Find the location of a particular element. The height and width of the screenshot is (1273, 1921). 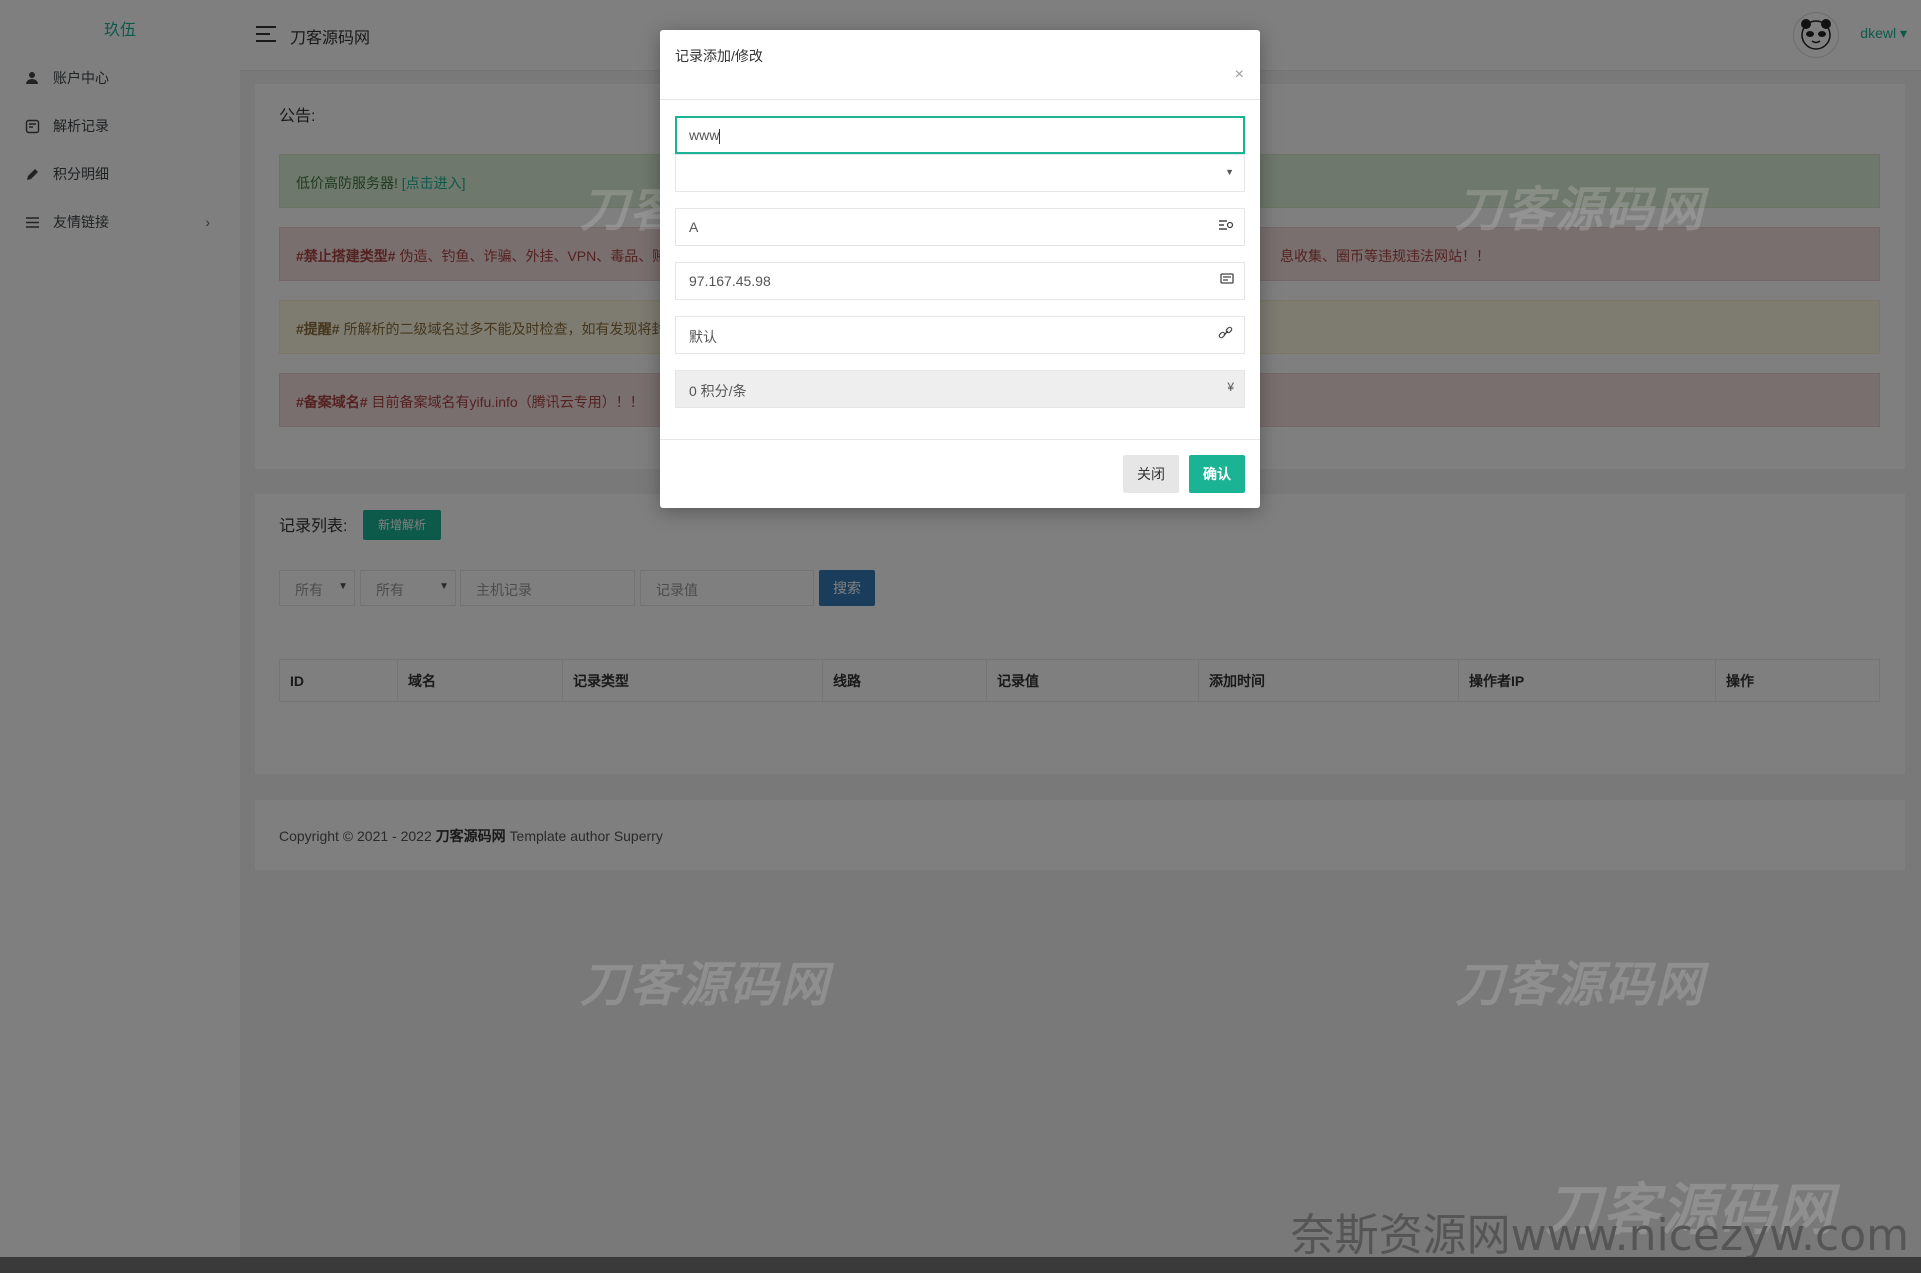

record-value-text: 97.167.45.98 is located at coordinates (730, 281).